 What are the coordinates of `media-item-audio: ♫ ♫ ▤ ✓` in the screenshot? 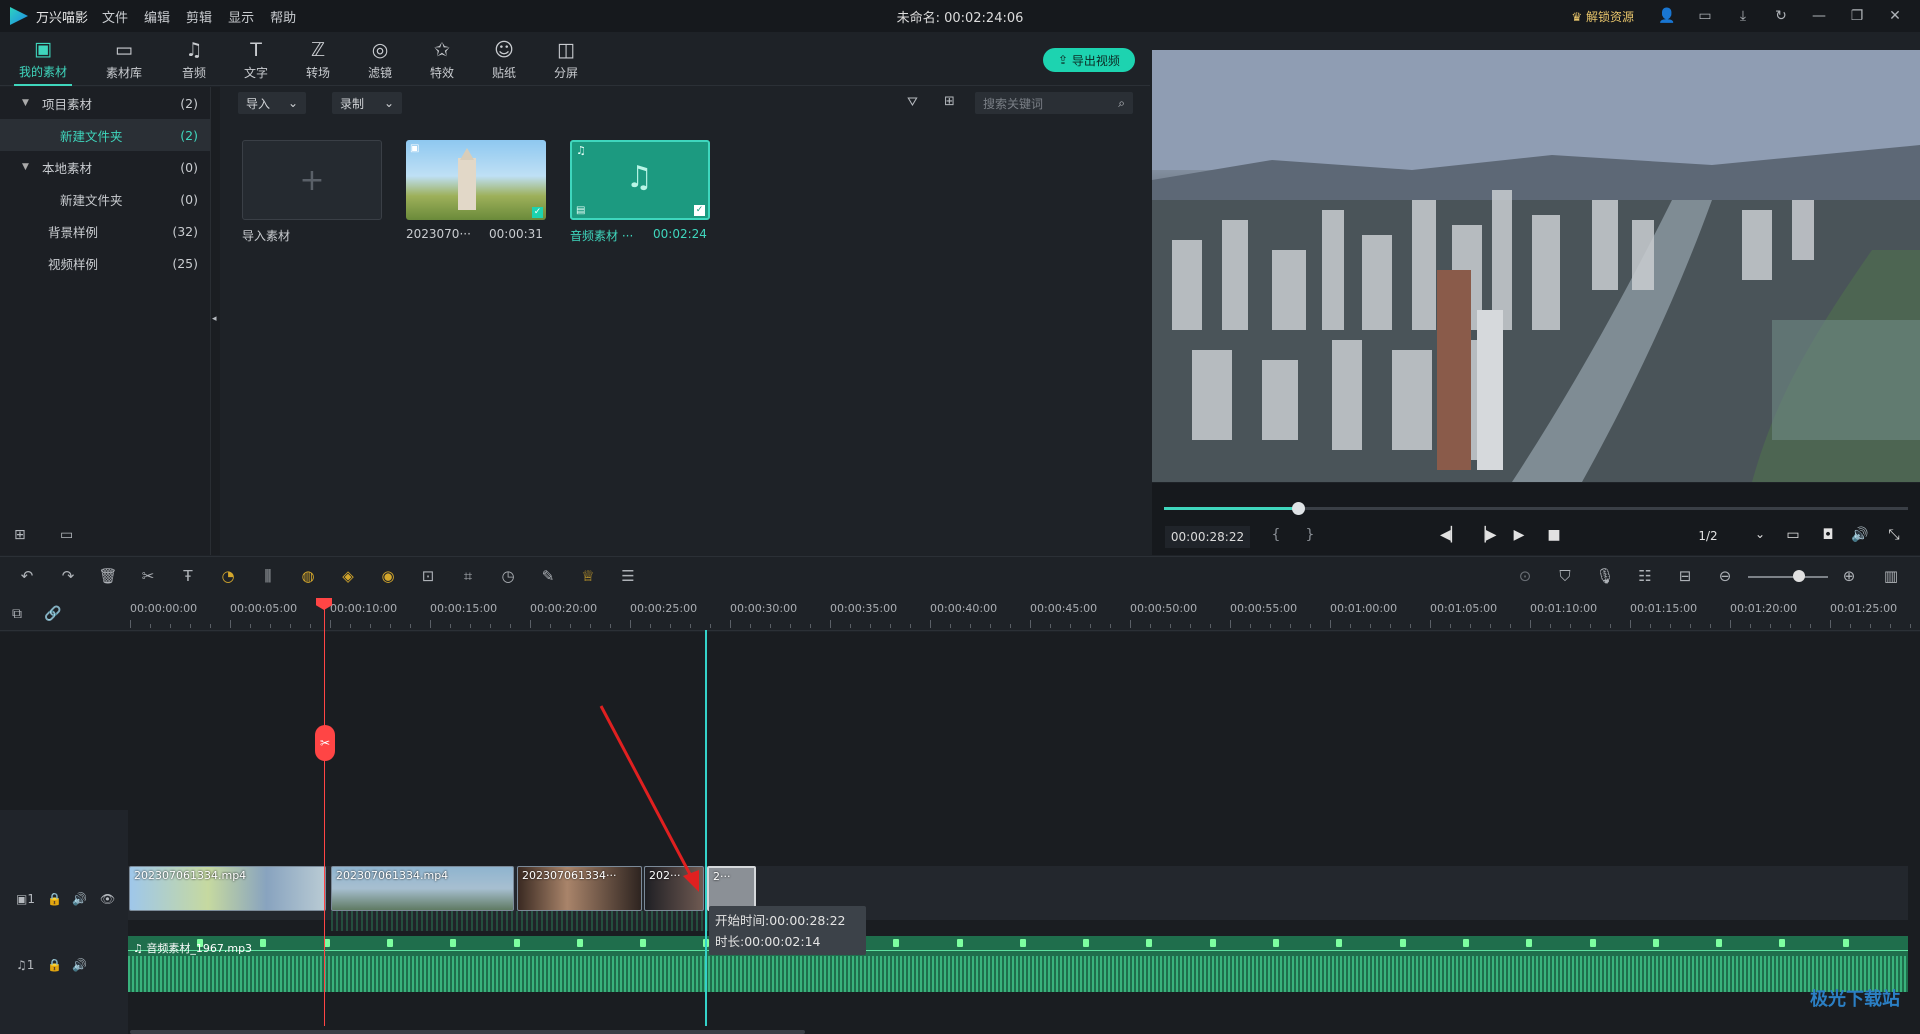 It's located at (640, 180).